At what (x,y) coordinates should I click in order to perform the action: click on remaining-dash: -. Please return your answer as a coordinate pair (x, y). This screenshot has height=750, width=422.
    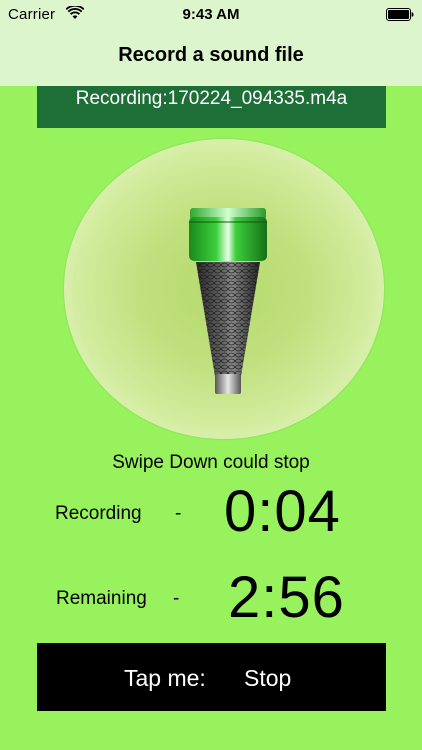
    Looking at the image, I should click on (176, 598).